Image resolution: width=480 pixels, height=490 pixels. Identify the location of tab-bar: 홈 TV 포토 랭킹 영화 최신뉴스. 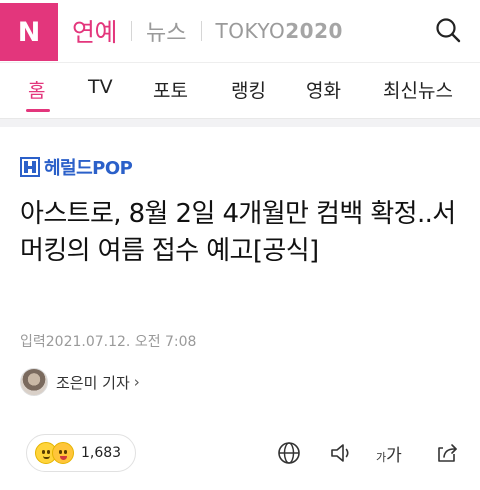
(240, 89).